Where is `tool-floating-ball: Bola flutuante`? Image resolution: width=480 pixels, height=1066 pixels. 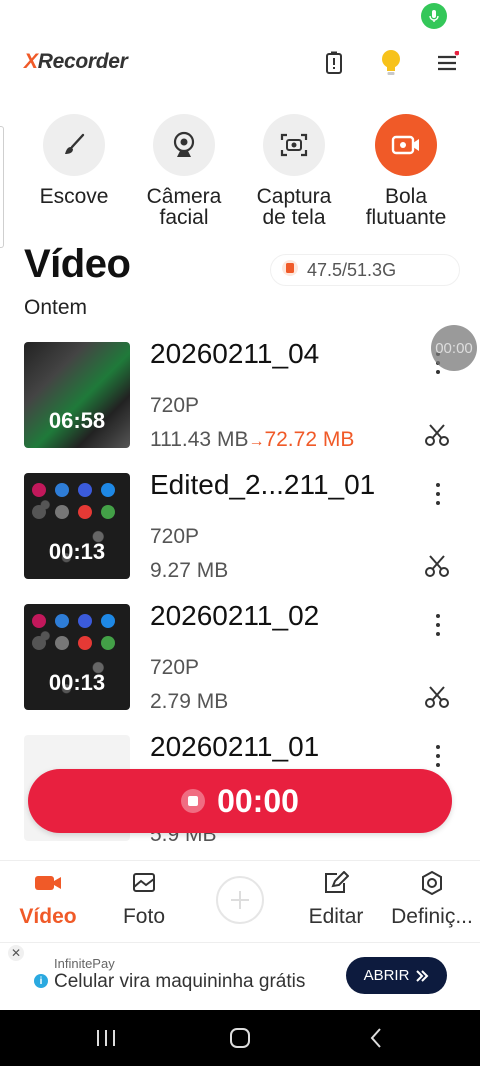
tool-floating-ball: Bola flutuante is located at coordinates (406, 171).